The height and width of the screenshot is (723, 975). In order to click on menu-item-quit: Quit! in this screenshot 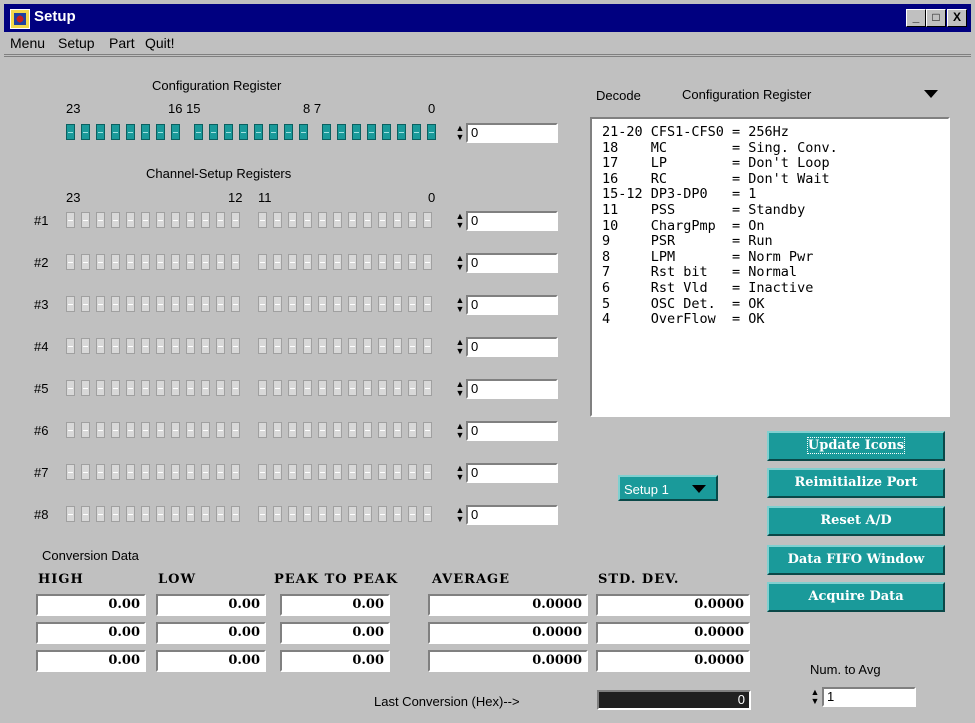, I will do `click(160, 43)`.